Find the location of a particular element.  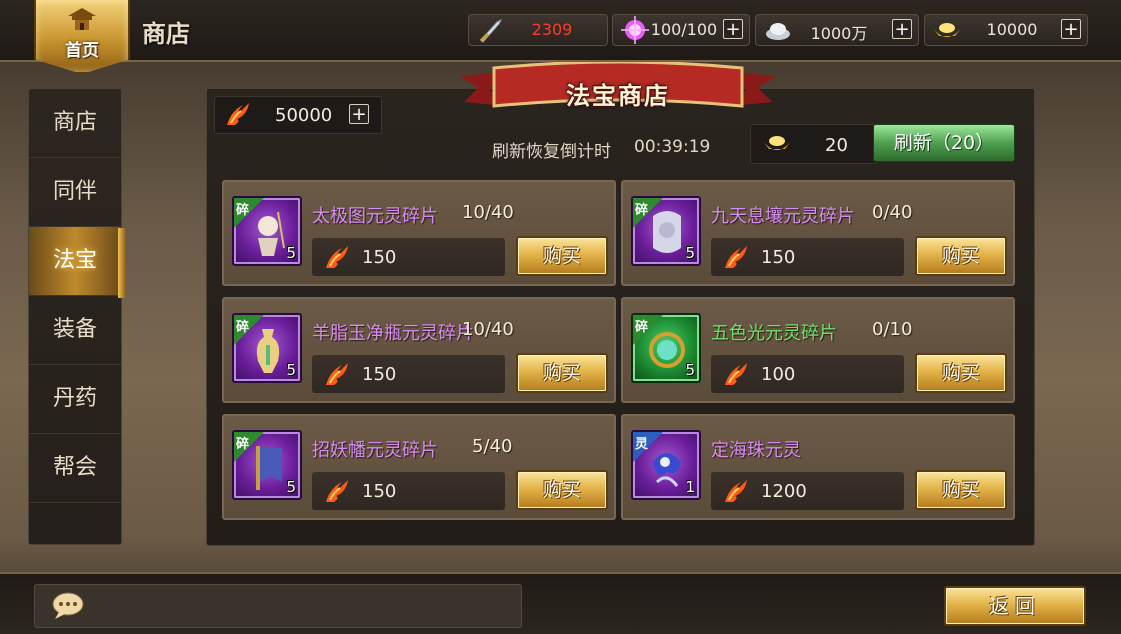

item-name: 五色光元灵碎片 is located at coordinates (774, 333).